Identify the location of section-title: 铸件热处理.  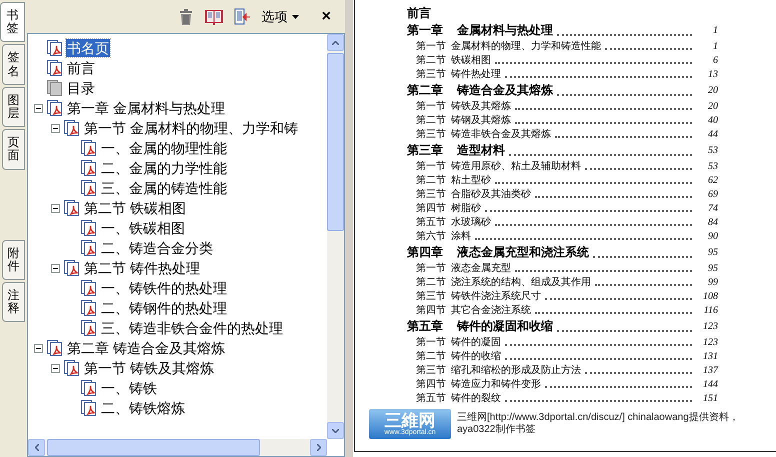
(476, 75).